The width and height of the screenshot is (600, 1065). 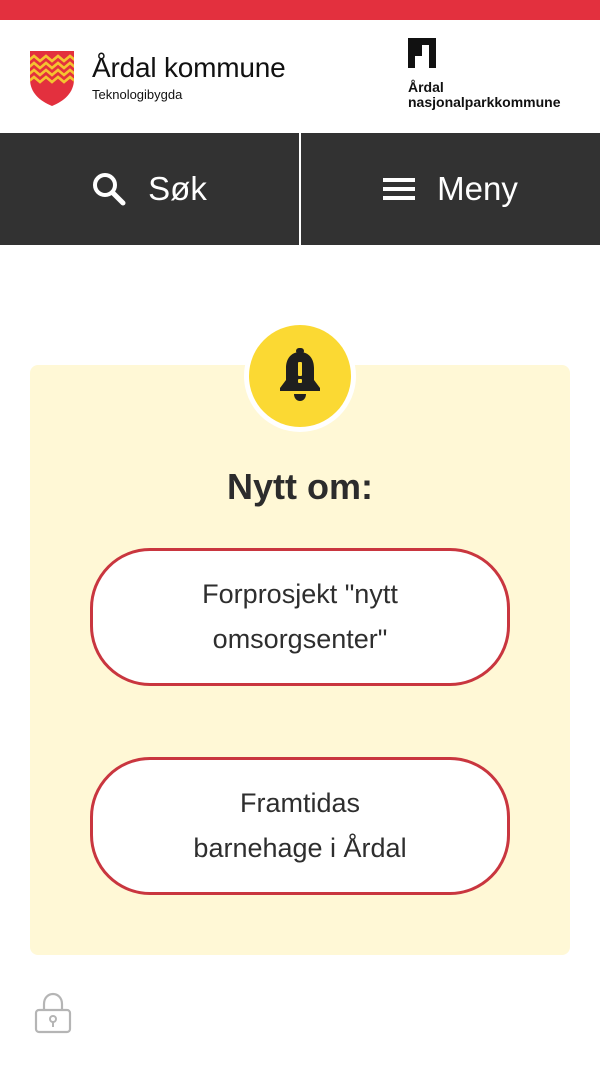 I want to click on menu-button: Meny, so click(x=450, y=189).